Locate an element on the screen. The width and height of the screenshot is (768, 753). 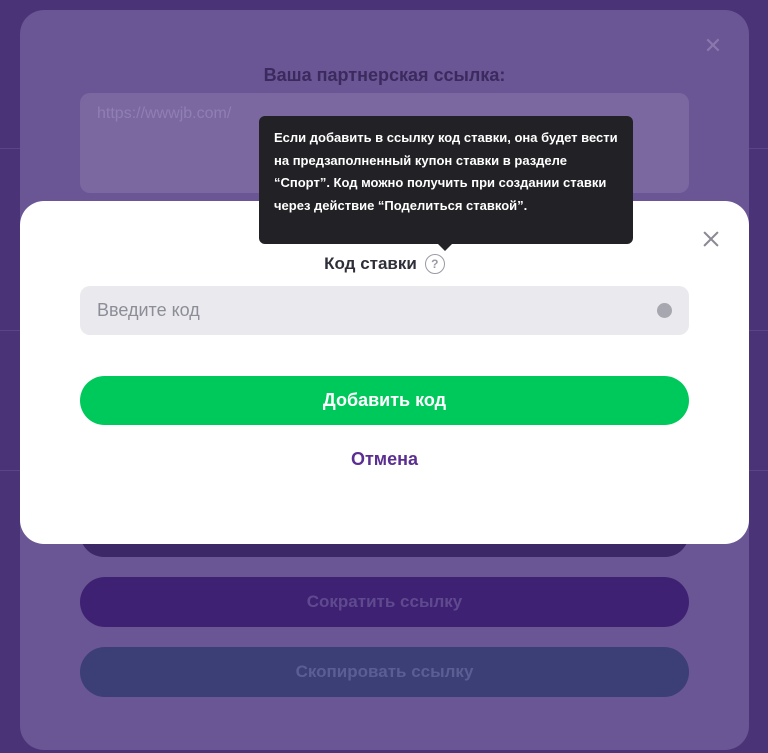
help-icon: ? is located at coordinates (434, 264).